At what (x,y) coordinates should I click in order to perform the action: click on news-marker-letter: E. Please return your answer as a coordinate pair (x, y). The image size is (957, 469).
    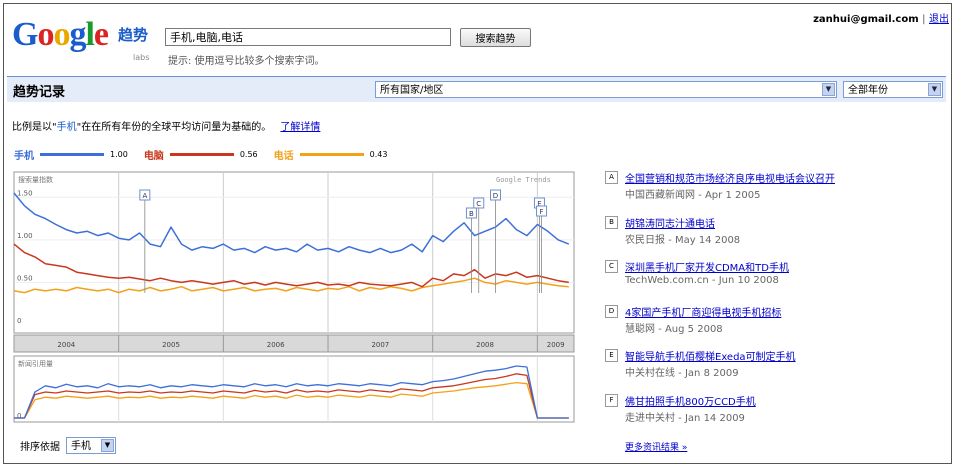
    Looking at the image, I should click on (611, 355).